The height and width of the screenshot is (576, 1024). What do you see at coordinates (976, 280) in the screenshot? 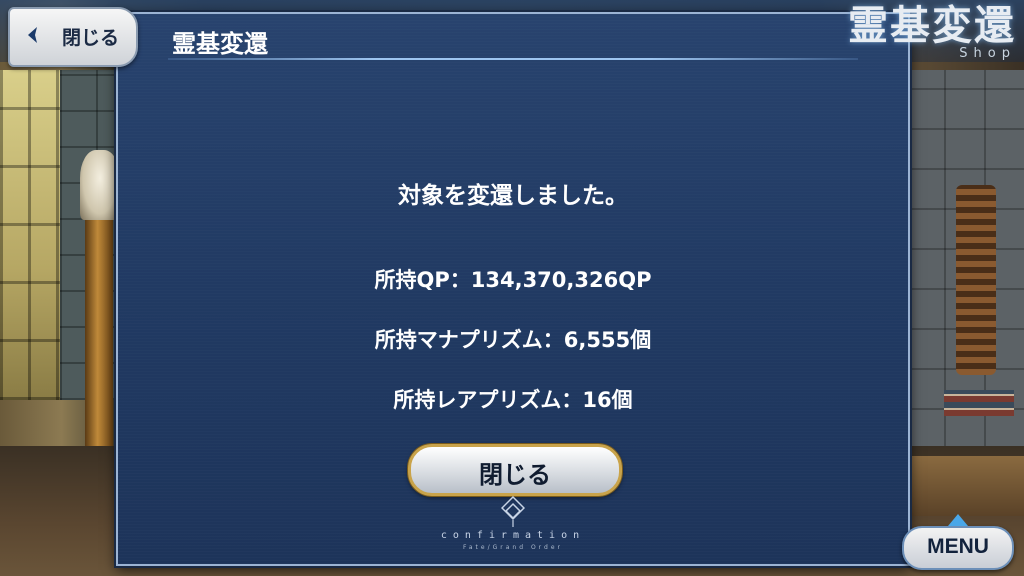
I see `copper-coil` at bounding box center [976, 280].